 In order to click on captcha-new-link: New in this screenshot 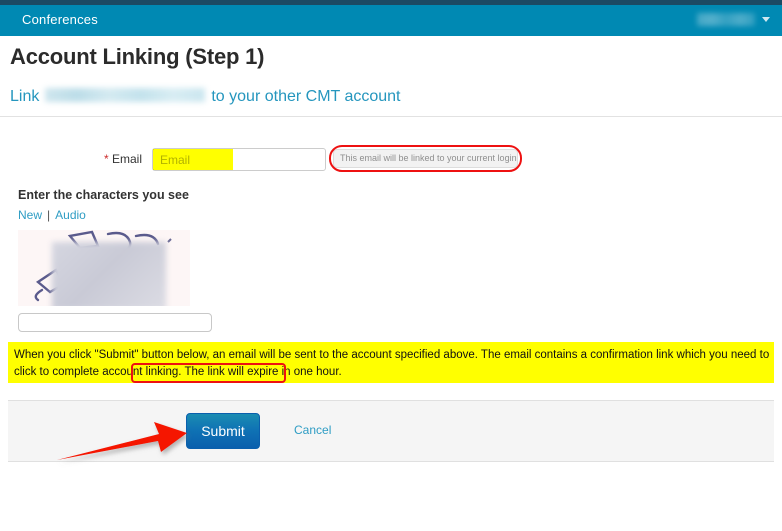, I will do `click(30, 215)`.